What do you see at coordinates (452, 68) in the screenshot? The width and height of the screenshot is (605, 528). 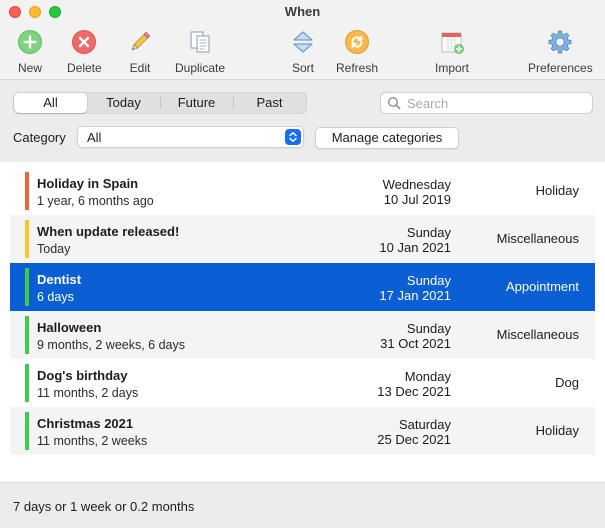 I see `import-label: Import` at bounding box center [452, 68].